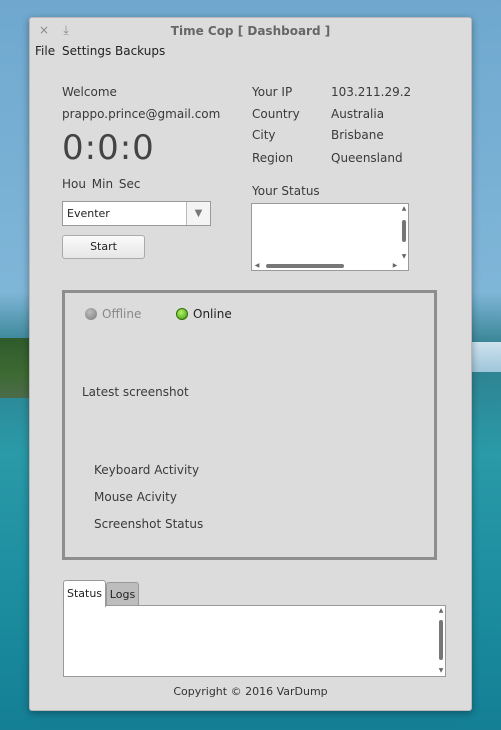 The width and height of the screenshot is (501, 730). Describe the element at coordinates (45, 51) in the screenshot. I see `menu-file: File` at that location.